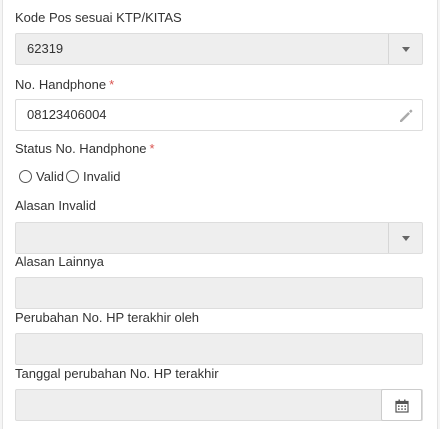 Image resolution: width=440 pixels, height=429 pixels. Describe the element at coordinates (61, 84) in the screenshot. I see `phone-label-text: No. Handphone` at that location.